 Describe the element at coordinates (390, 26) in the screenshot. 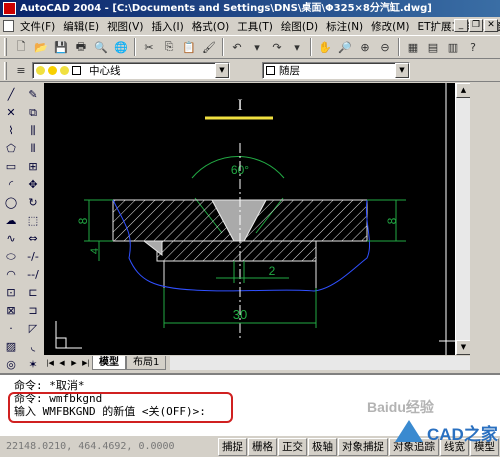

I see `menu-modify: 修改(M)` at that location.